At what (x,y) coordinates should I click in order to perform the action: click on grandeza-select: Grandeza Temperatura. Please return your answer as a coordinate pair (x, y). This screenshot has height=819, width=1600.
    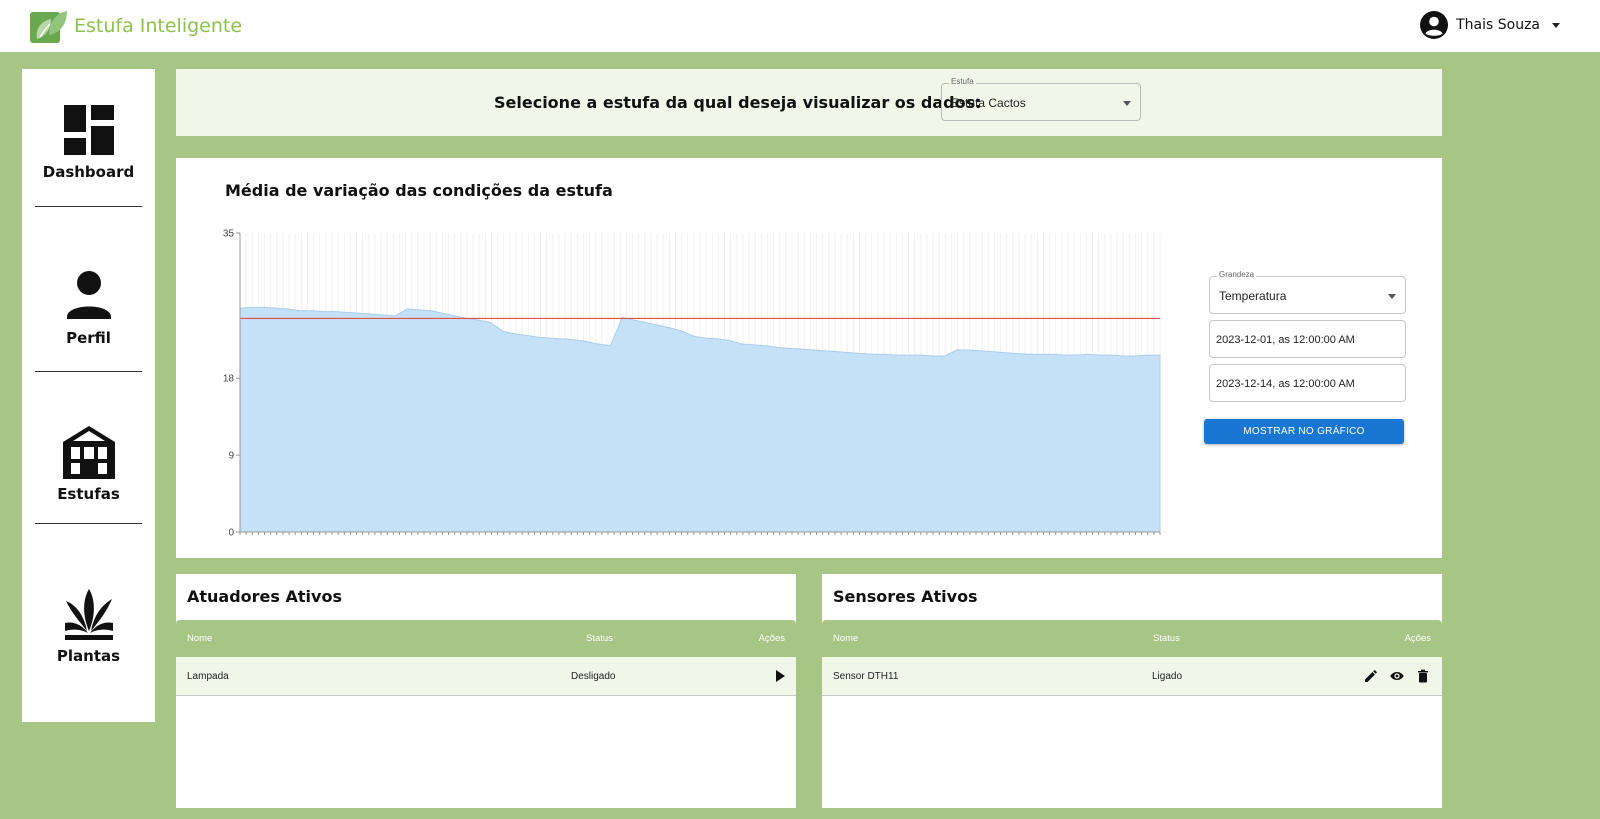
    Looking at the image, I should click on (1307, 292).